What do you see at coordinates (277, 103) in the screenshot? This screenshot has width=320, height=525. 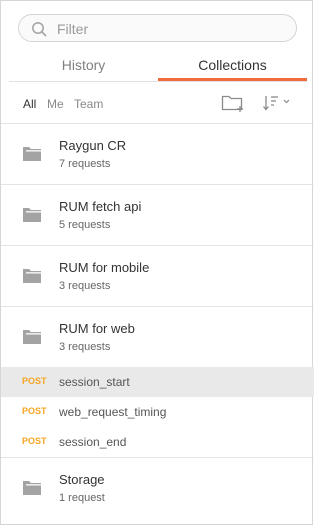 I see `sort-icon` at bounding box center [277, 103].